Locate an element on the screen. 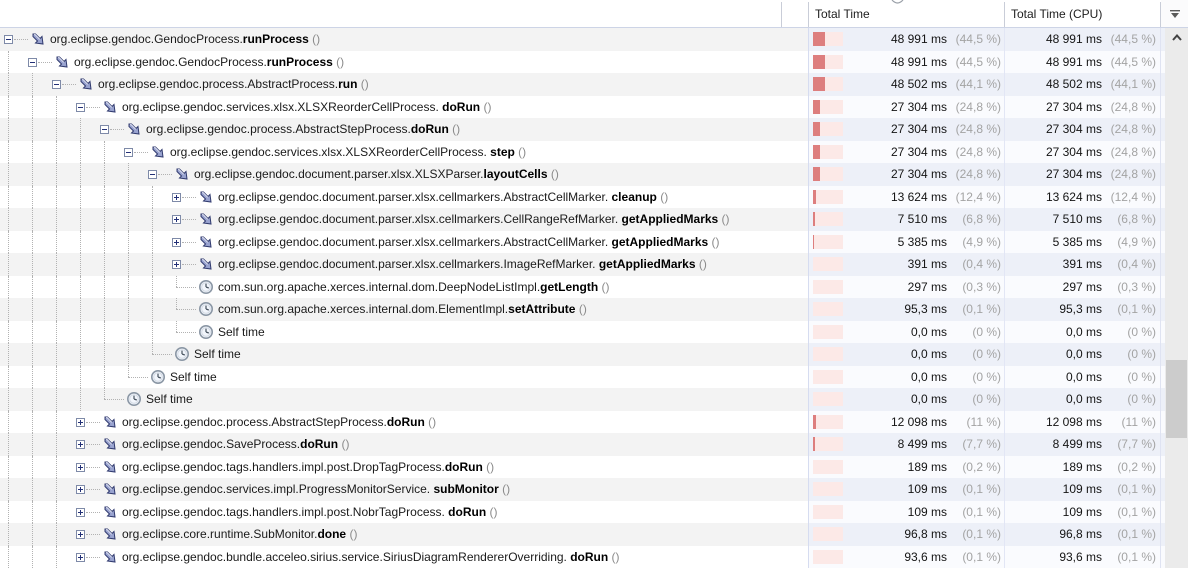 Image resolution: width=1188 pixels, height=568 pixels. cpu-time-value: 0,0 ms is located at coordinates (1083, 331).